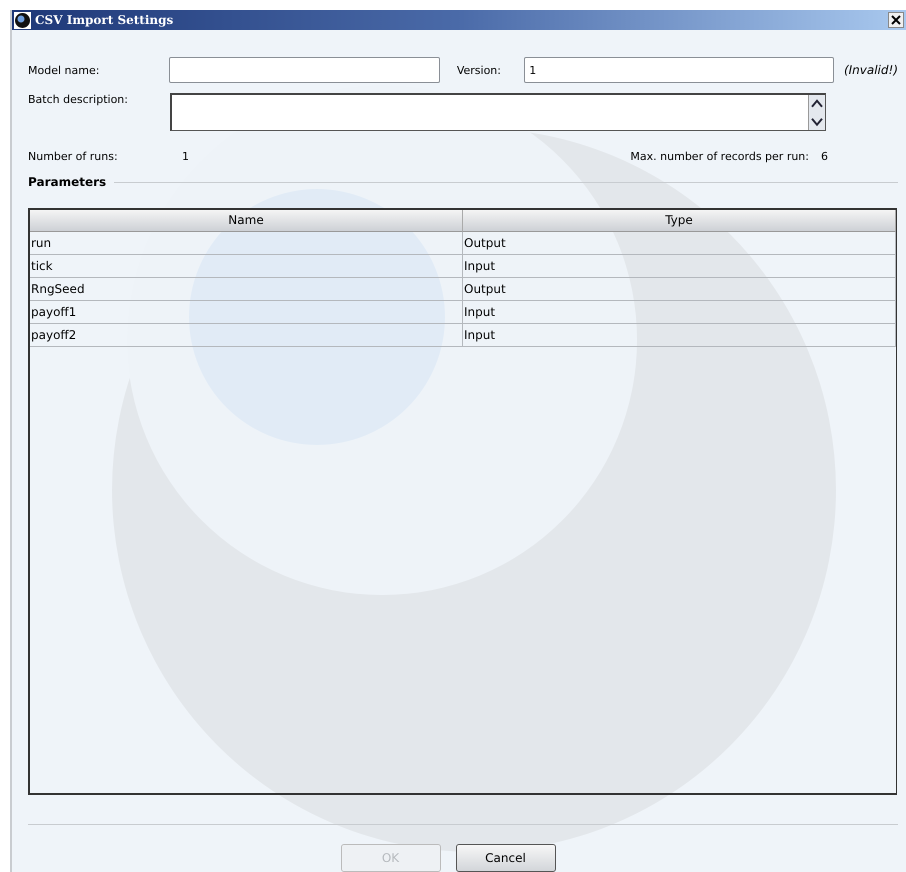 The image size is (906, 872). What do you see at coordinates (73, 156) in the screenshot?
I see `field-label: Number of runs:` at bounding box center [73, 156].